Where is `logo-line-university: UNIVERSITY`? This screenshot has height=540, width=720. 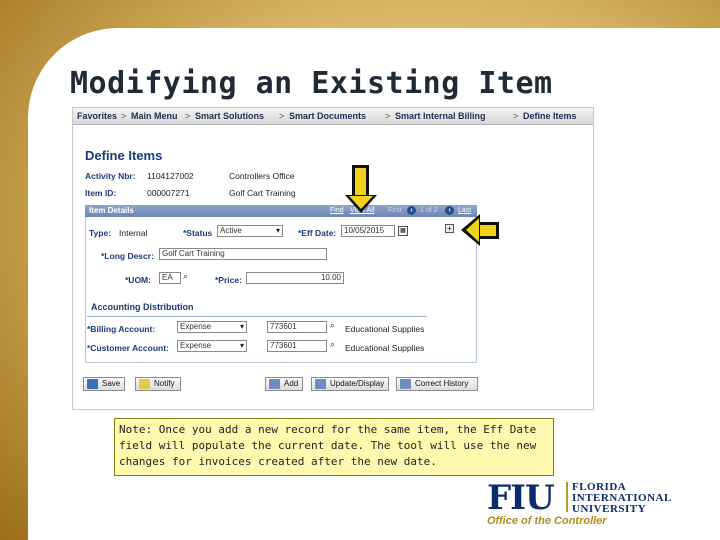 logo-line-university: UNIVERSITY is located at coordinates (609, 509).